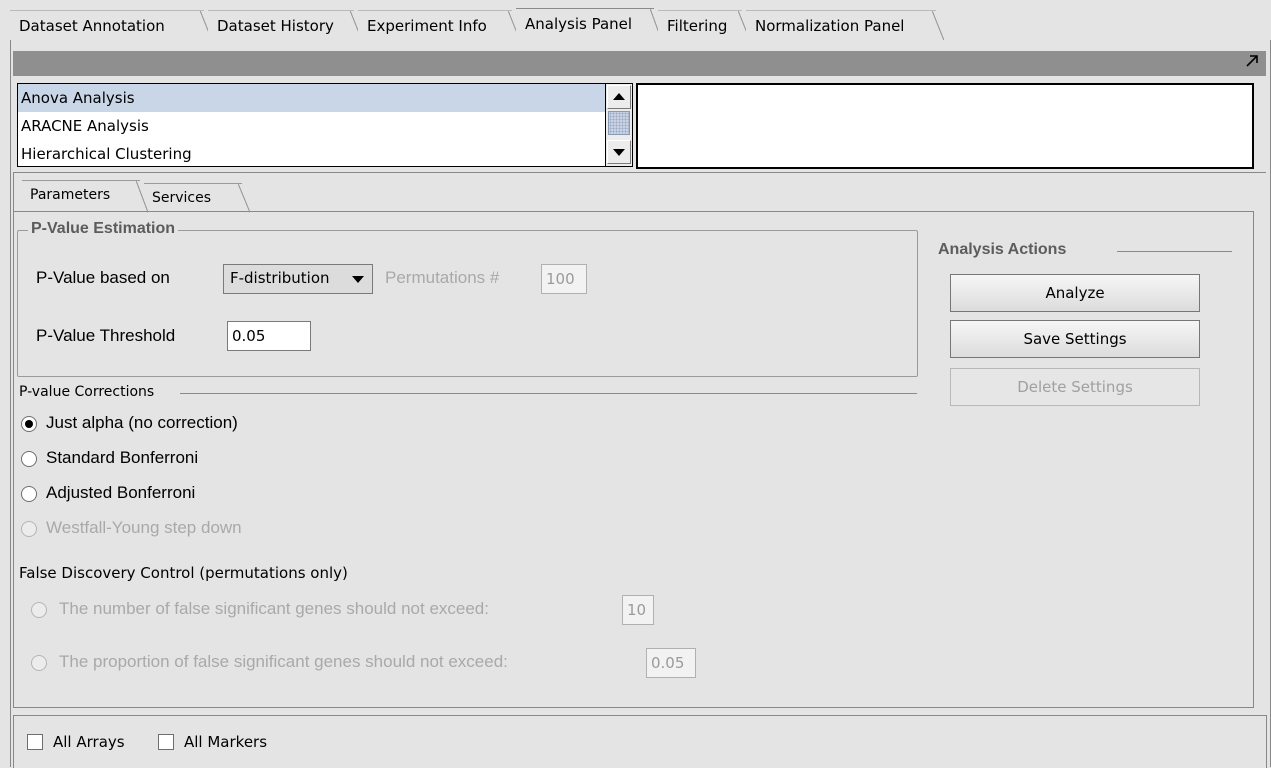 The height and width of the screenshot is (768, 1271). Describe the element at coordinates (427, 26) in the screenshot. I see `tab-label: Experiment Info` at that location.